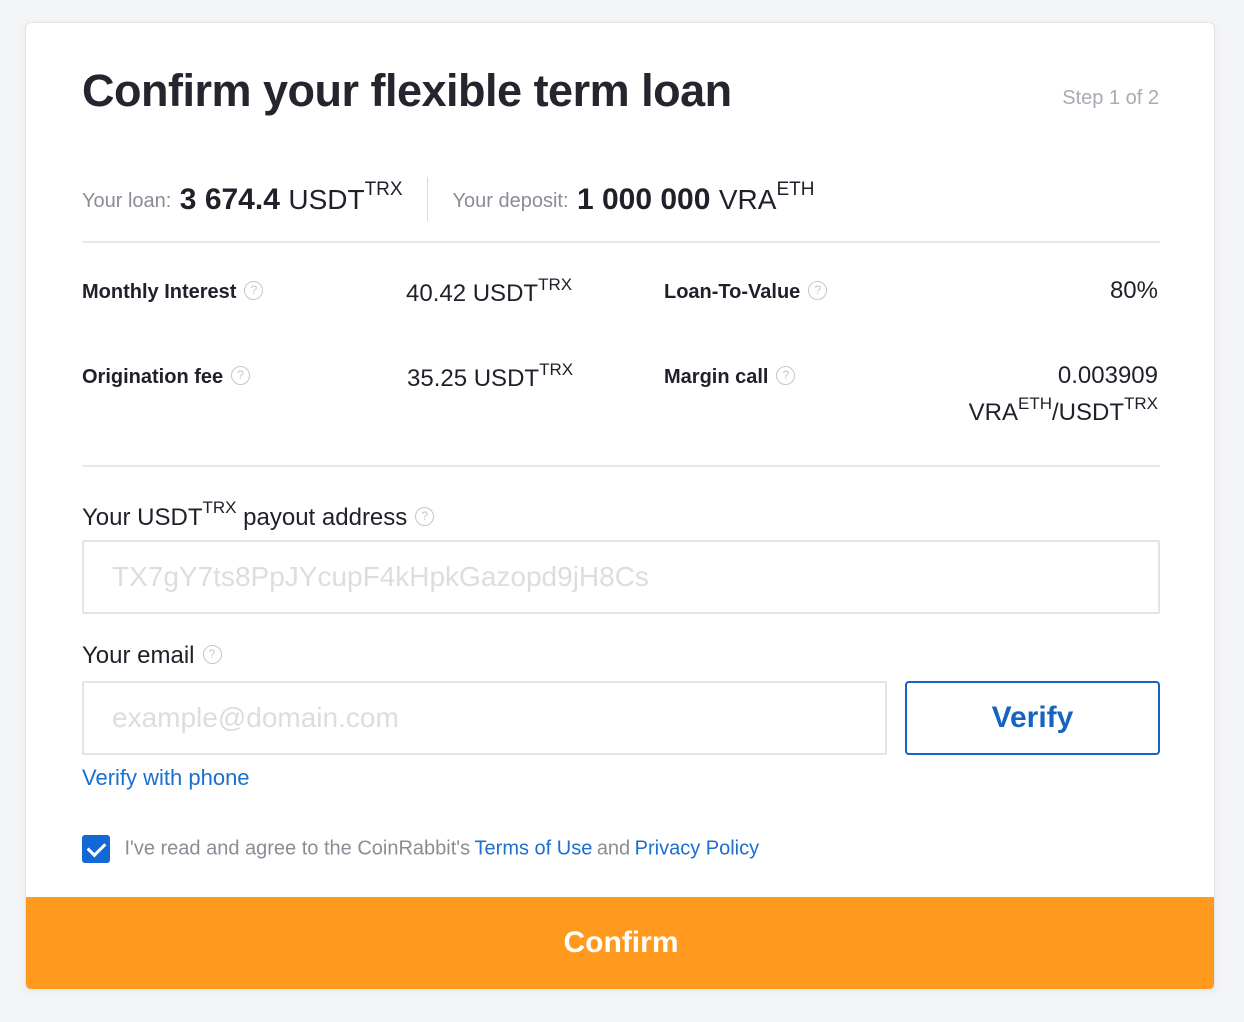 Image resolution: width=1244 pixels, height=1022 pixels. I want to click on origination-fee-amount: 35.25 USDT, so click(473, 378).